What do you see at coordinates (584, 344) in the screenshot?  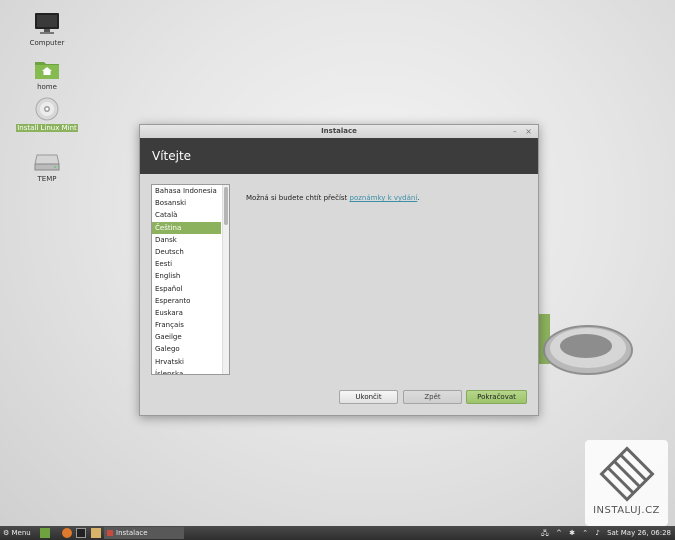 I see `mint-wallpaper-logo` at bounding box center [584, 344].